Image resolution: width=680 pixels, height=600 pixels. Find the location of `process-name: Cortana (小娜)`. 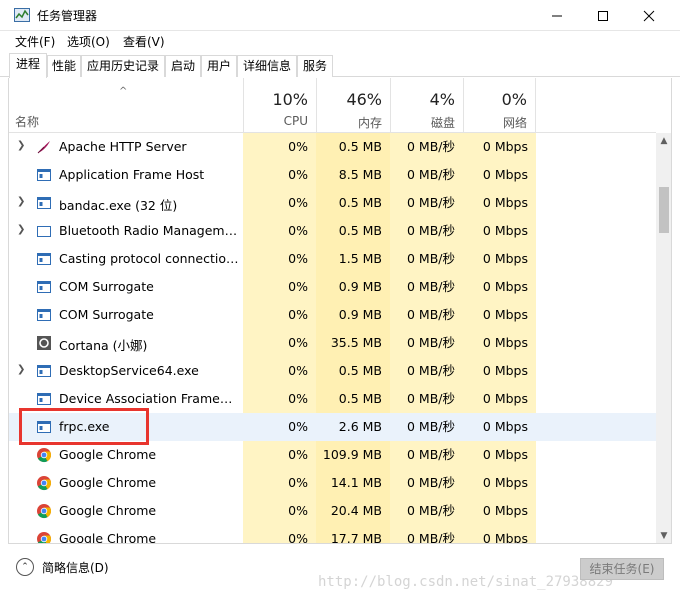

process-name: Cortana (小娜) is located at coordinates (103, 345).